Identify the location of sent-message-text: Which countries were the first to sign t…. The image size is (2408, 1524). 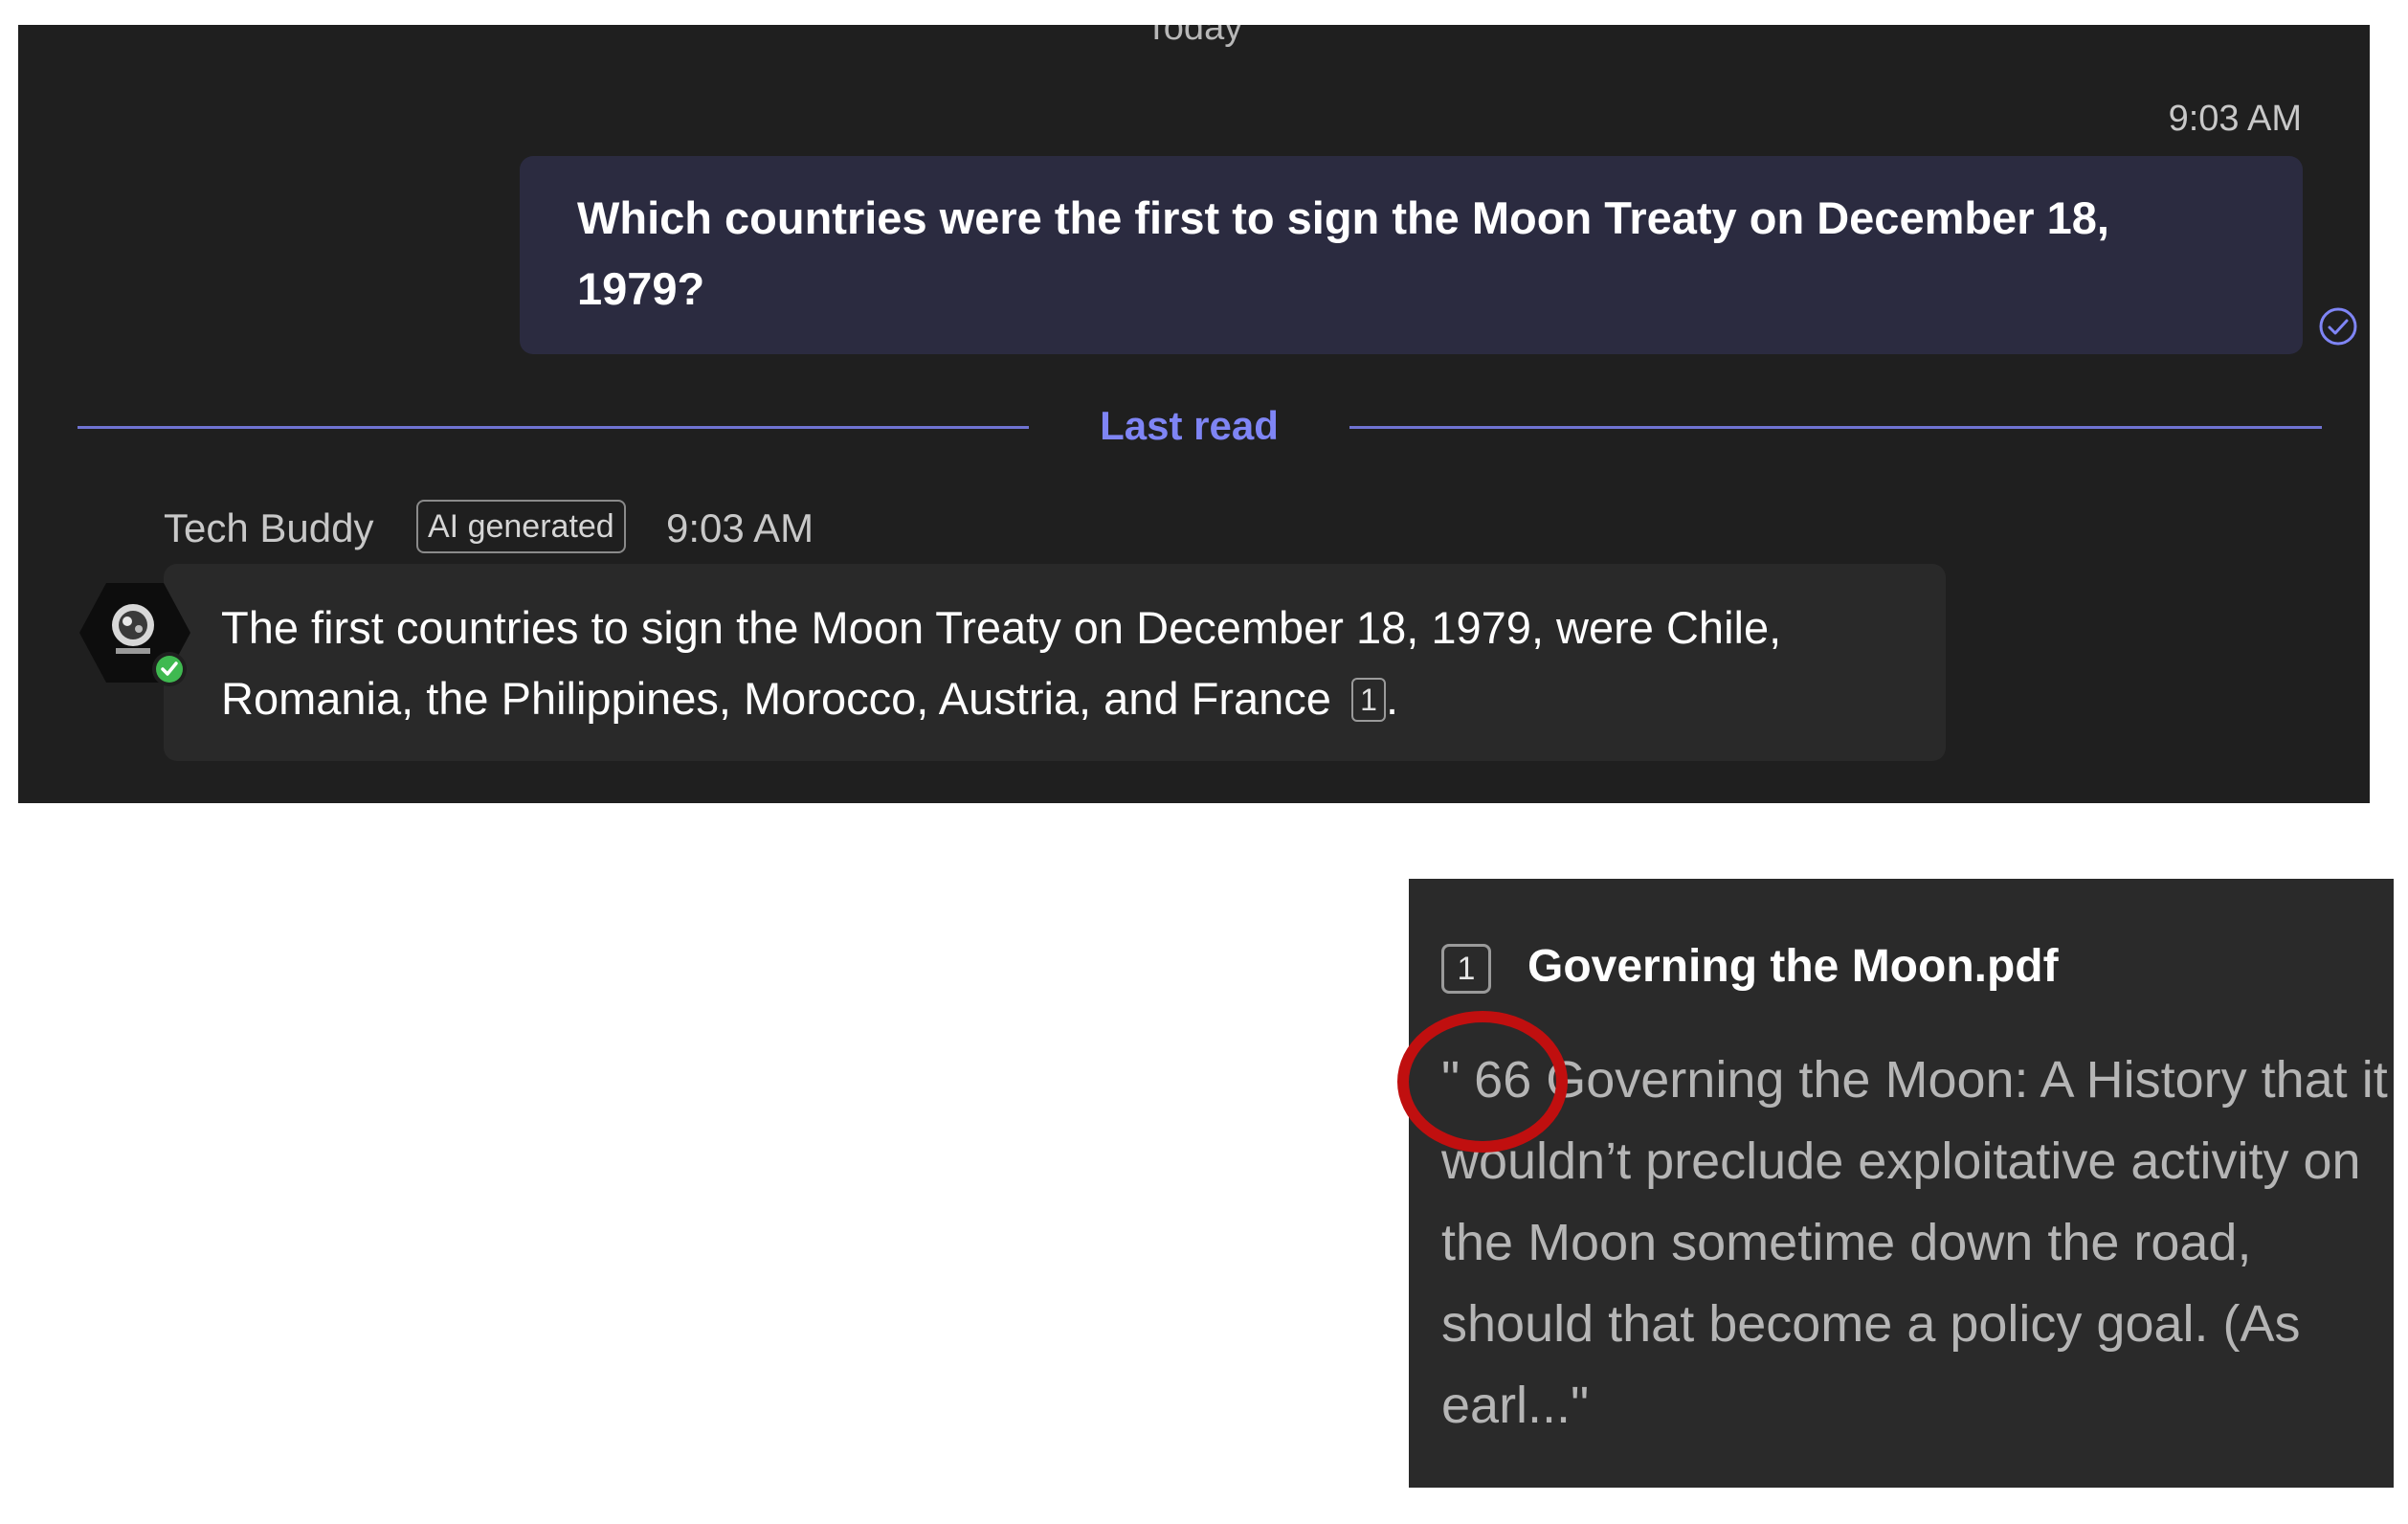
(1343, 253).